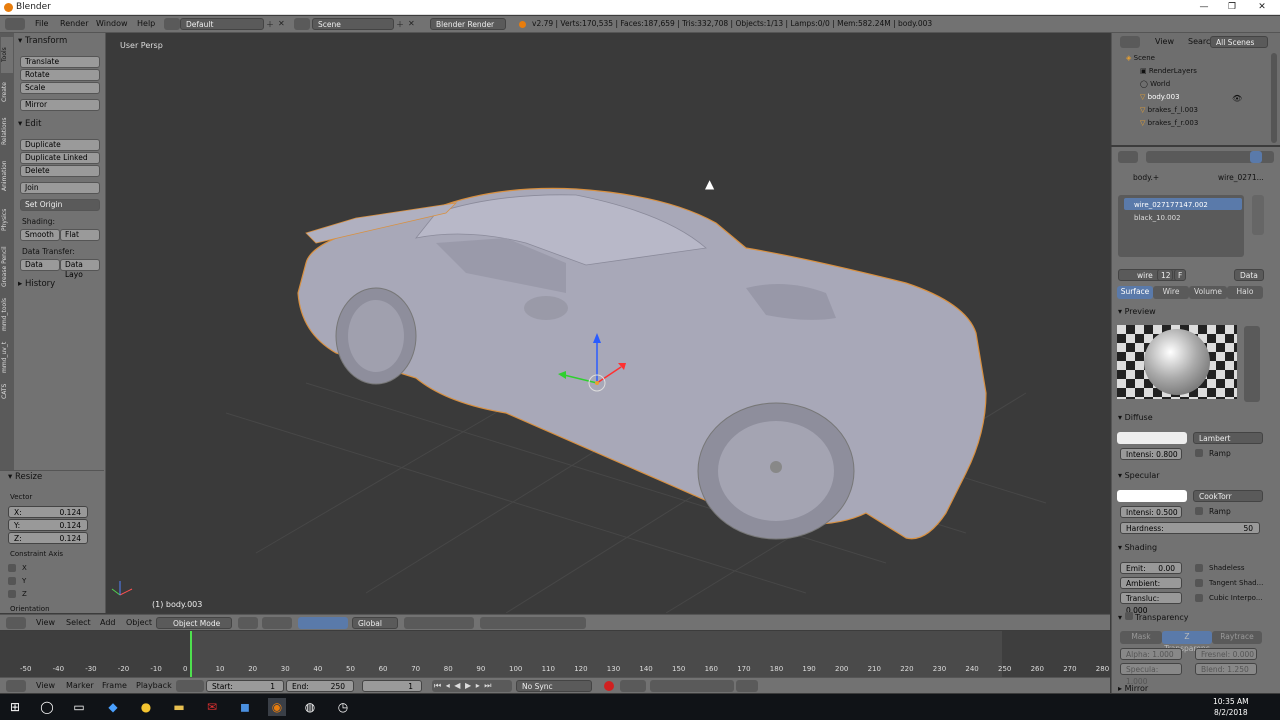 This screenshot has width=1280, height=720. What do you see at coordinates (1199, 598) in the screenshot?
I see `cubic-interpolation-checkbox` at bounding box center [1199, 598].